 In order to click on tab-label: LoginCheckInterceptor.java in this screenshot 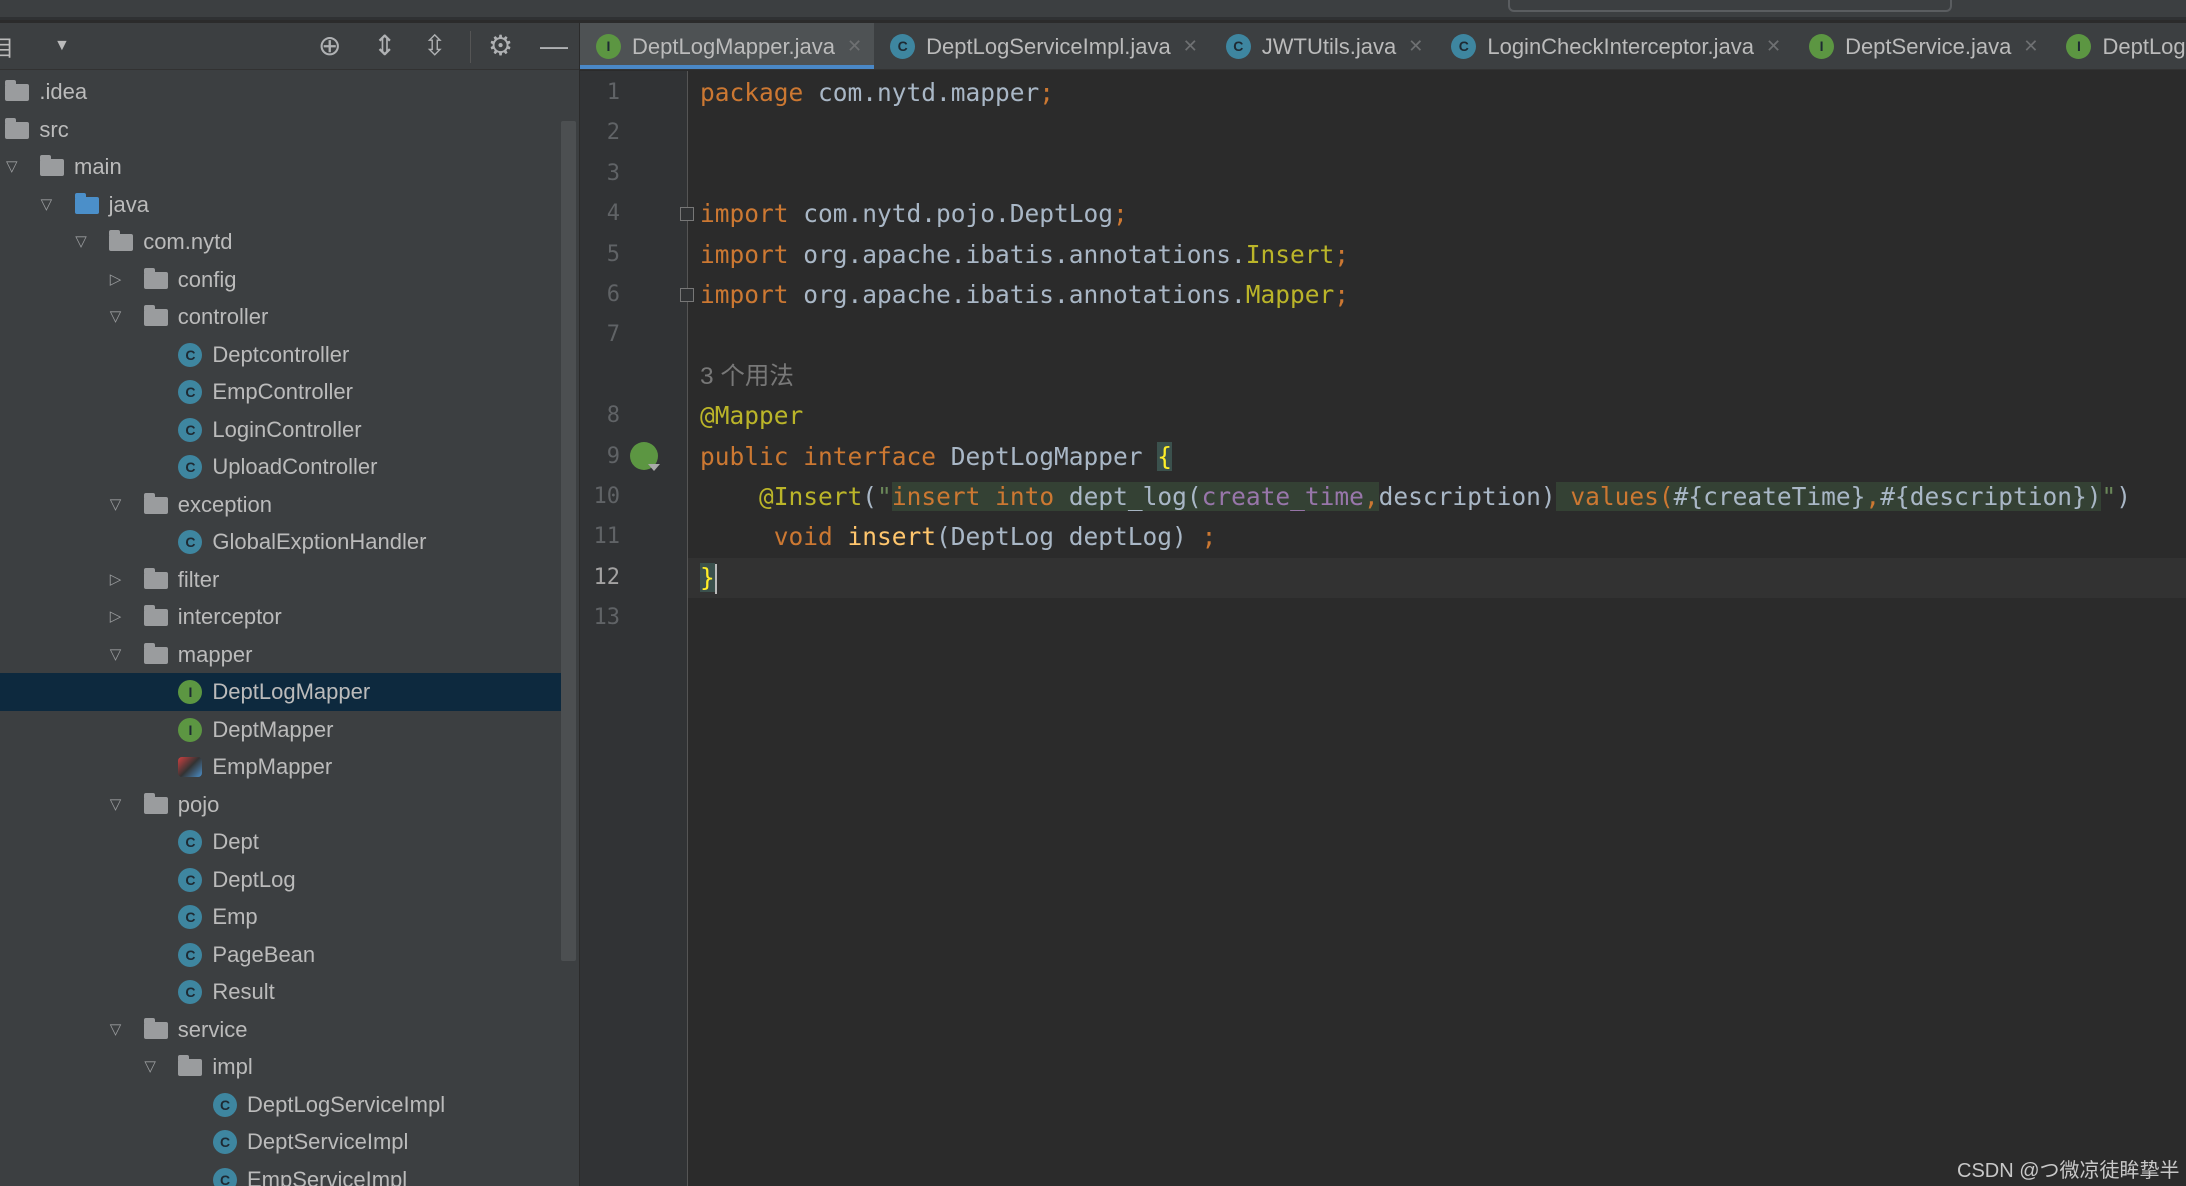, I will do `click(1620, 46)`.